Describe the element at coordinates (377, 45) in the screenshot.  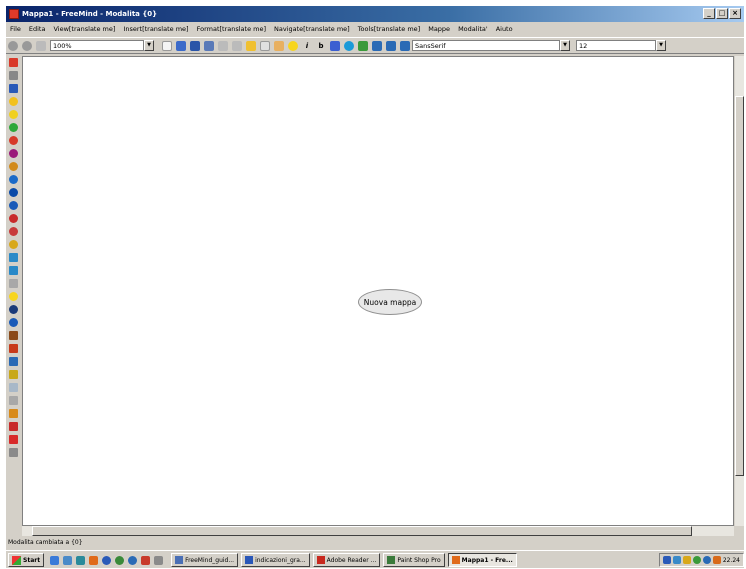
I see `remove-icon` at that location.